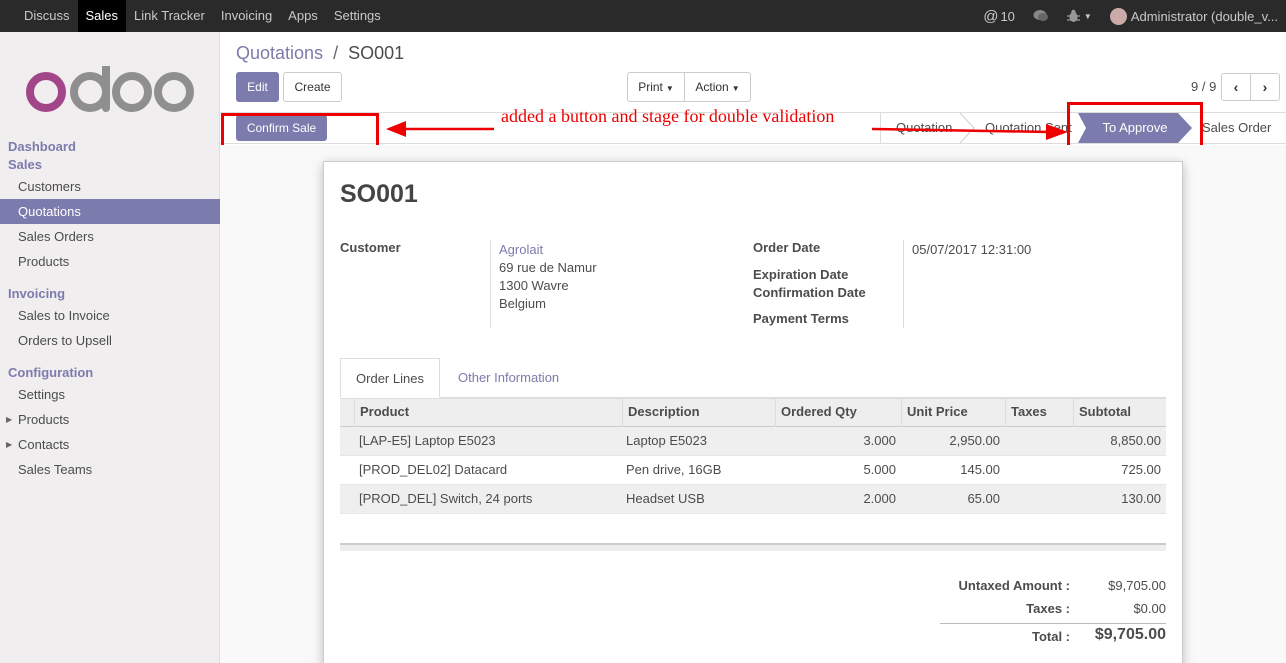 The height and width of the screenshot is (663, 1286). Describe the element at coordinates (110, 469) in the screenshot. I see `sidebar-item-sales-teams: Sales Teams` at that location.